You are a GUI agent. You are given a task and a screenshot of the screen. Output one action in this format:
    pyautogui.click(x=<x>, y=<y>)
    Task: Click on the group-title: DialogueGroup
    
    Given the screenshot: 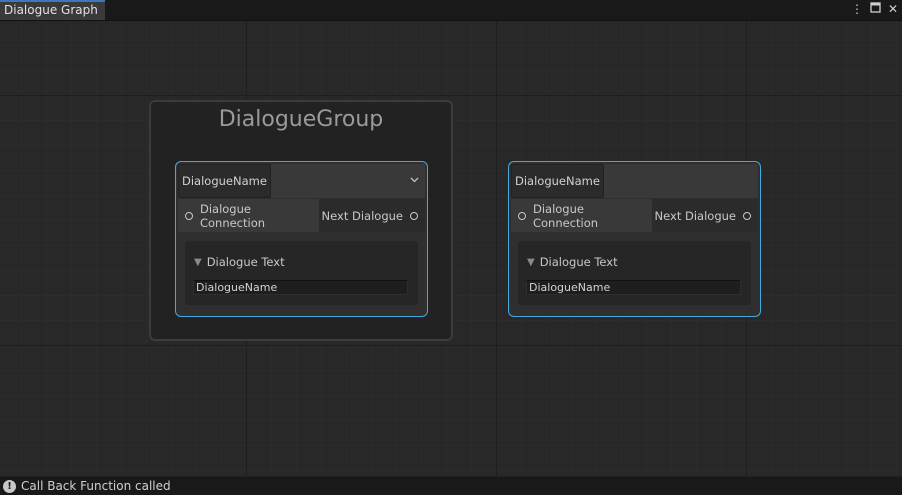 What is the action you would take?
    pyautogui.click(x=301, y=119)
    